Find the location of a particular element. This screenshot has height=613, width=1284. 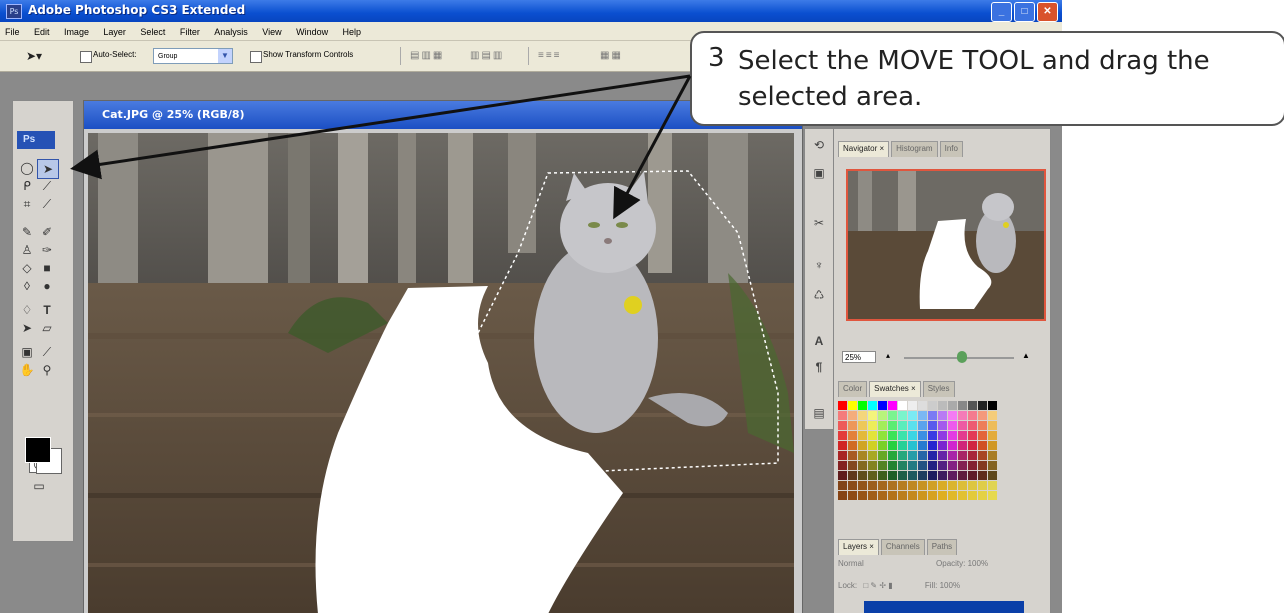

layer-comps-icon: ▤ is located at coordinates (819, 413).